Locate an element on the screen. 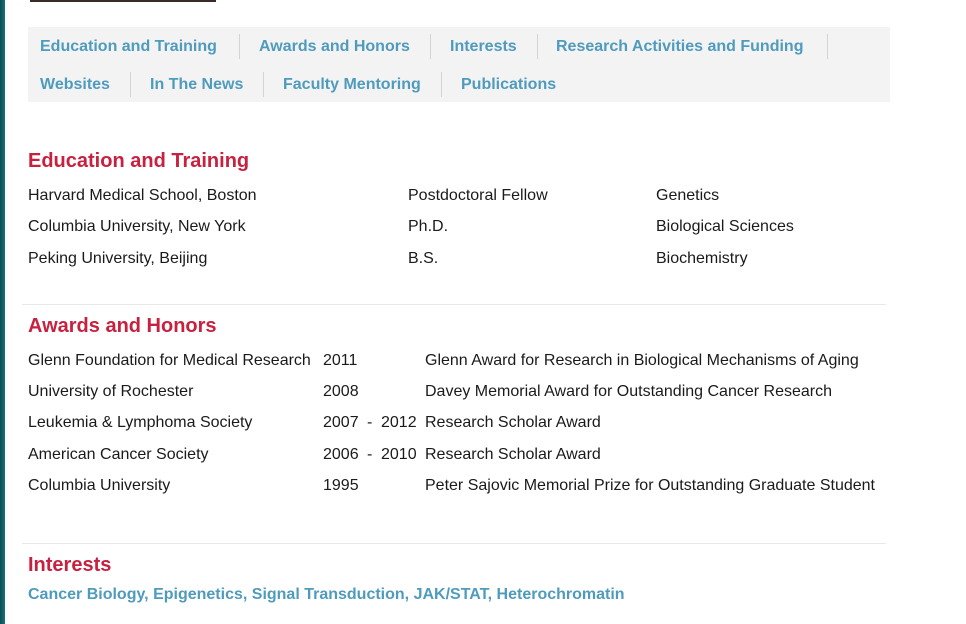 This screenshot has height=624, width=966. header-image-edge is located at coordinates (123, 1).